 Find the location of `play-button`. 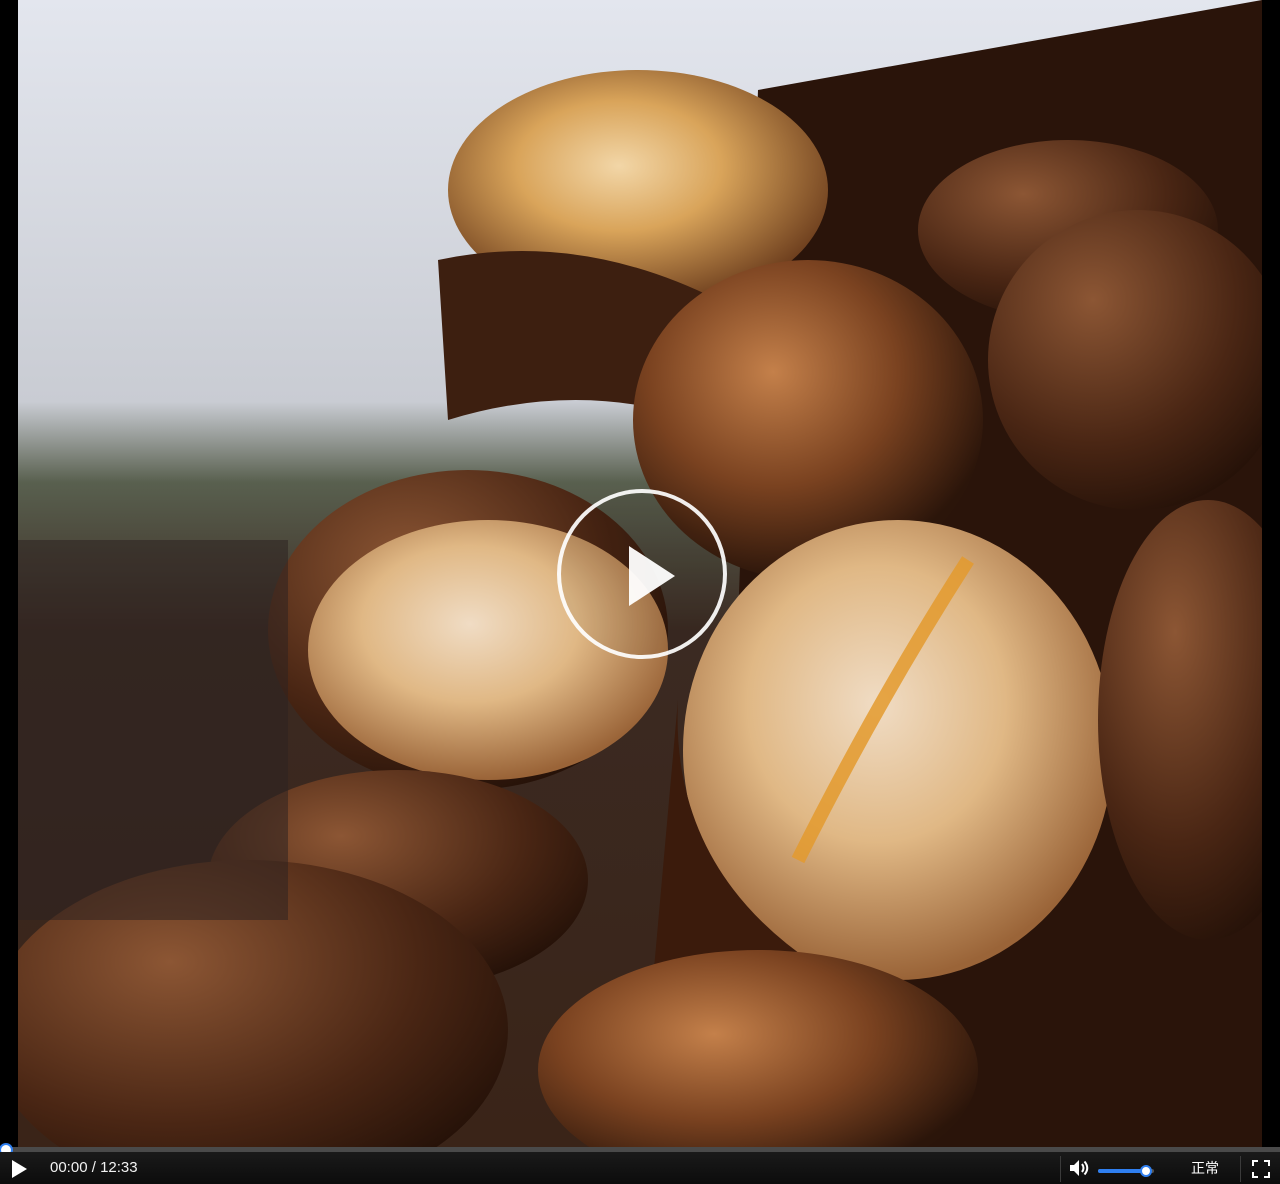

play-button is located at coordinates (19, 1169).